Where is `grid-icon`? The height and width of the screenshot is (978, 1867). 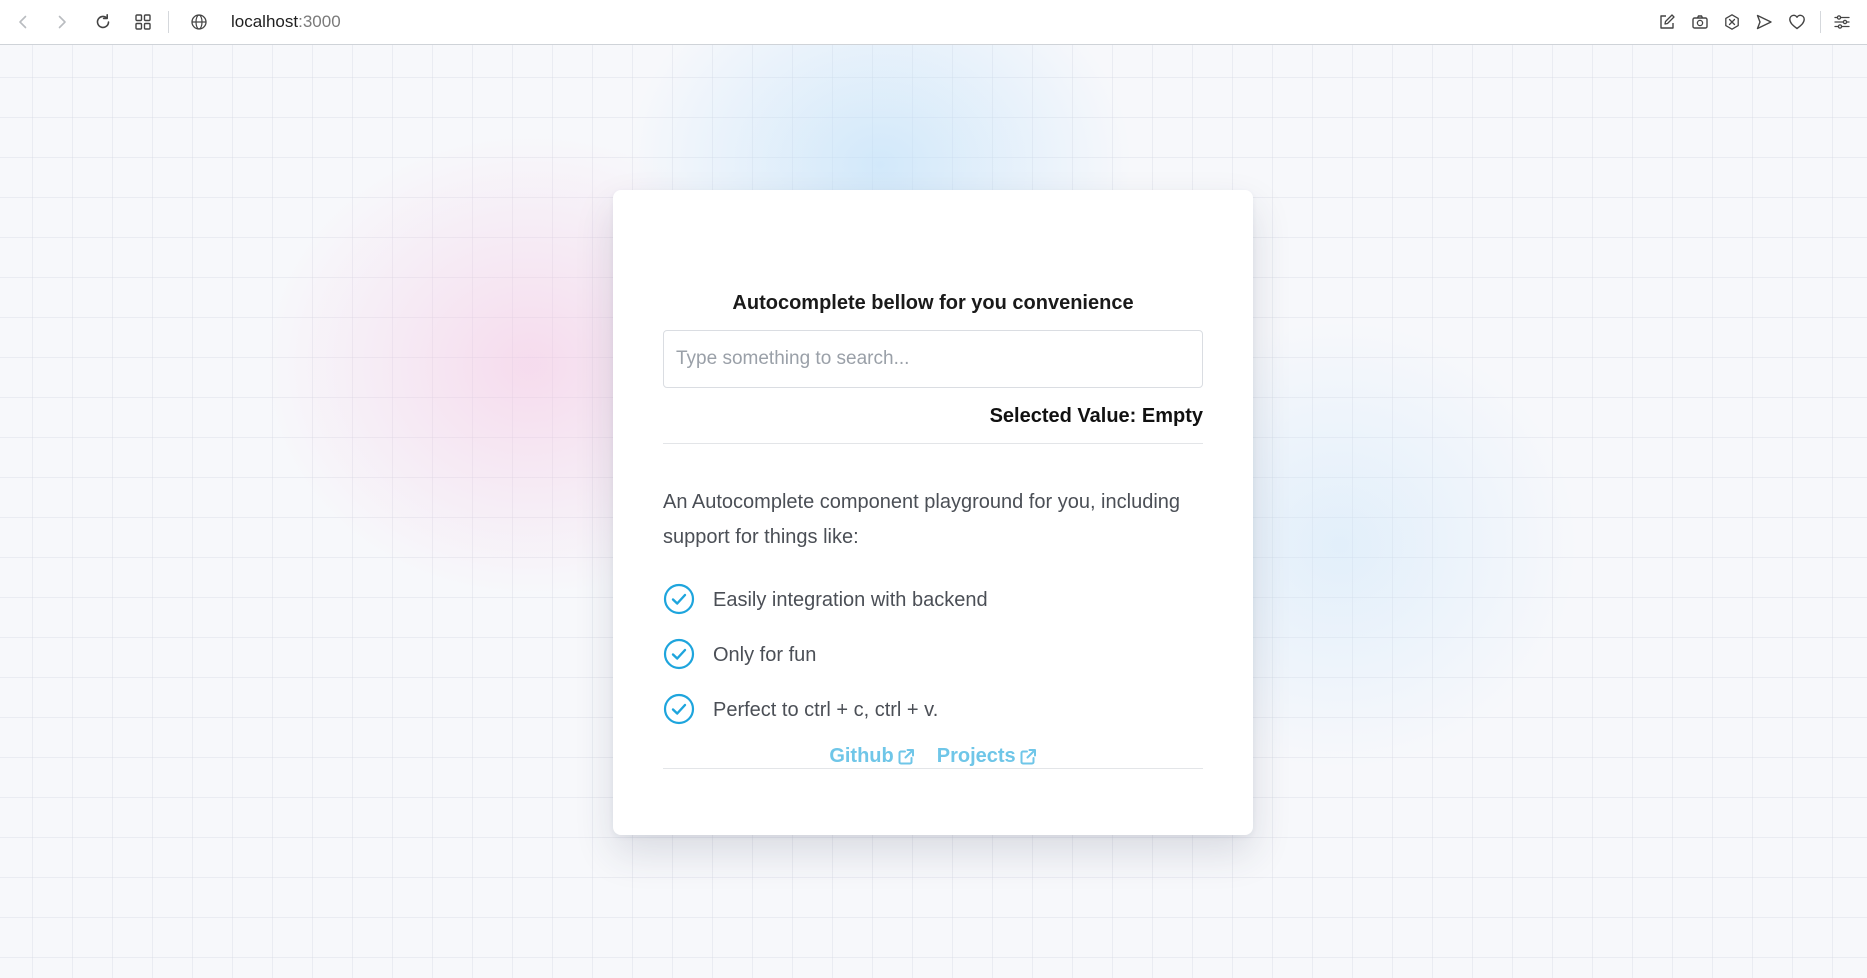
grid-icon is located at coordinates (143, 22).